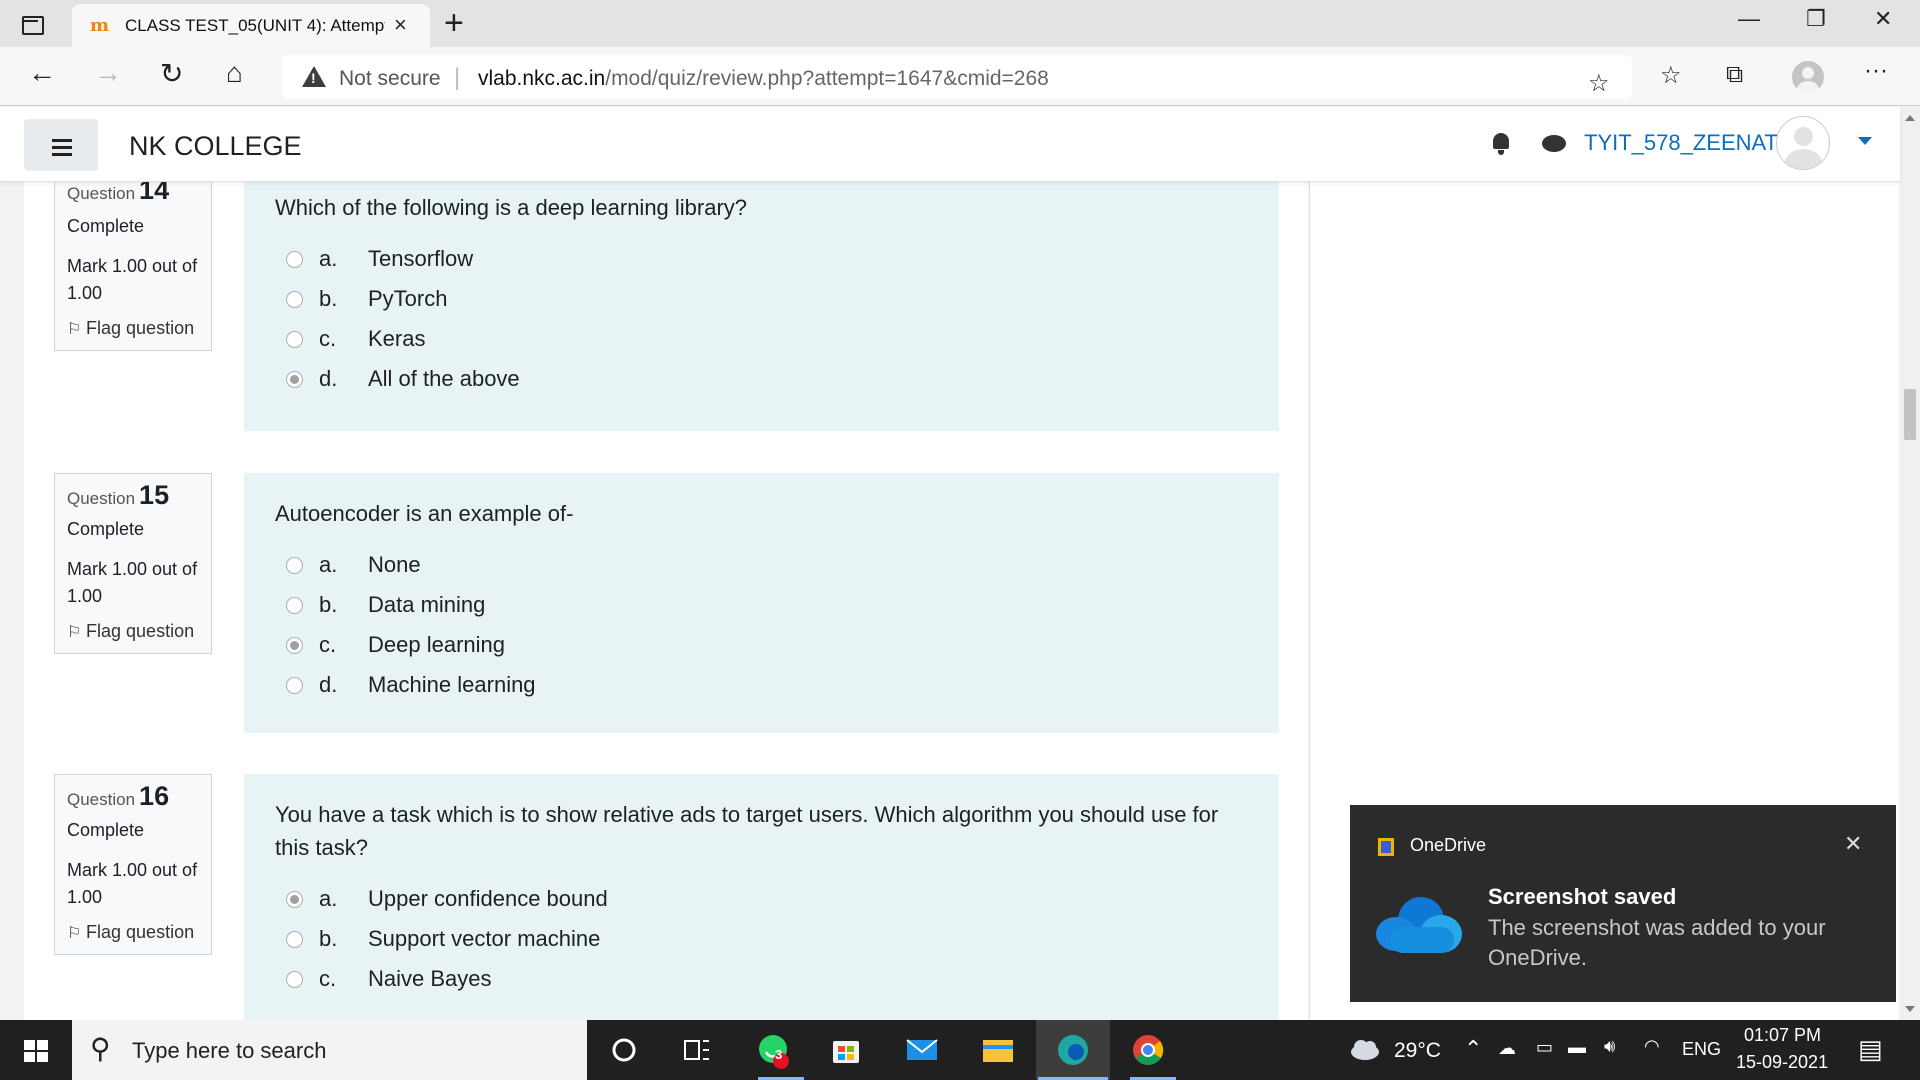  I want to click on profile-icon, so click(1808, 77).